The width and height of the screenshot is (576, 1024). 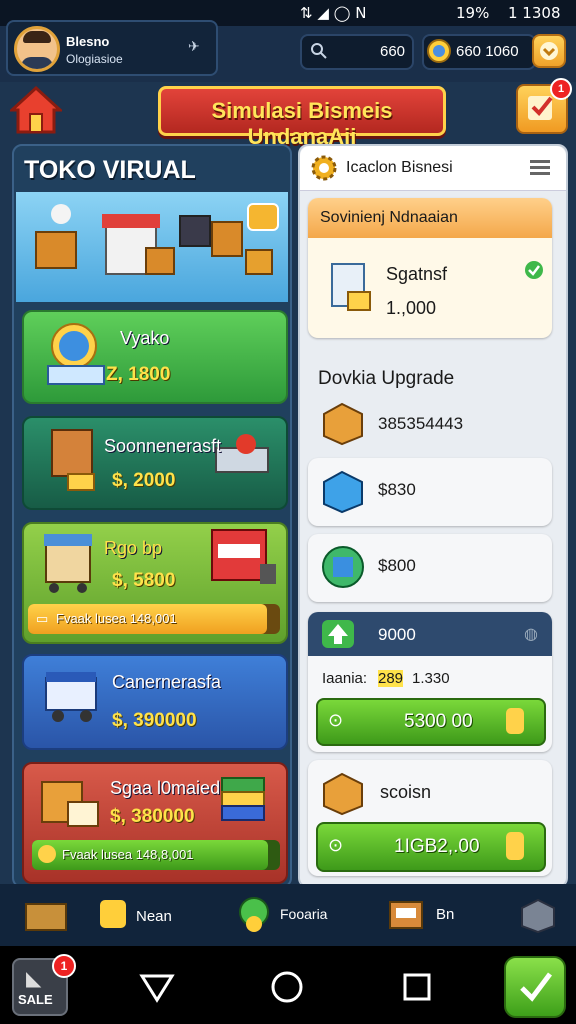 I want to click on featured-business-card: Sovinienj Ndnaaian Sgatnsf 1.,000, so click(x=430, y=268).